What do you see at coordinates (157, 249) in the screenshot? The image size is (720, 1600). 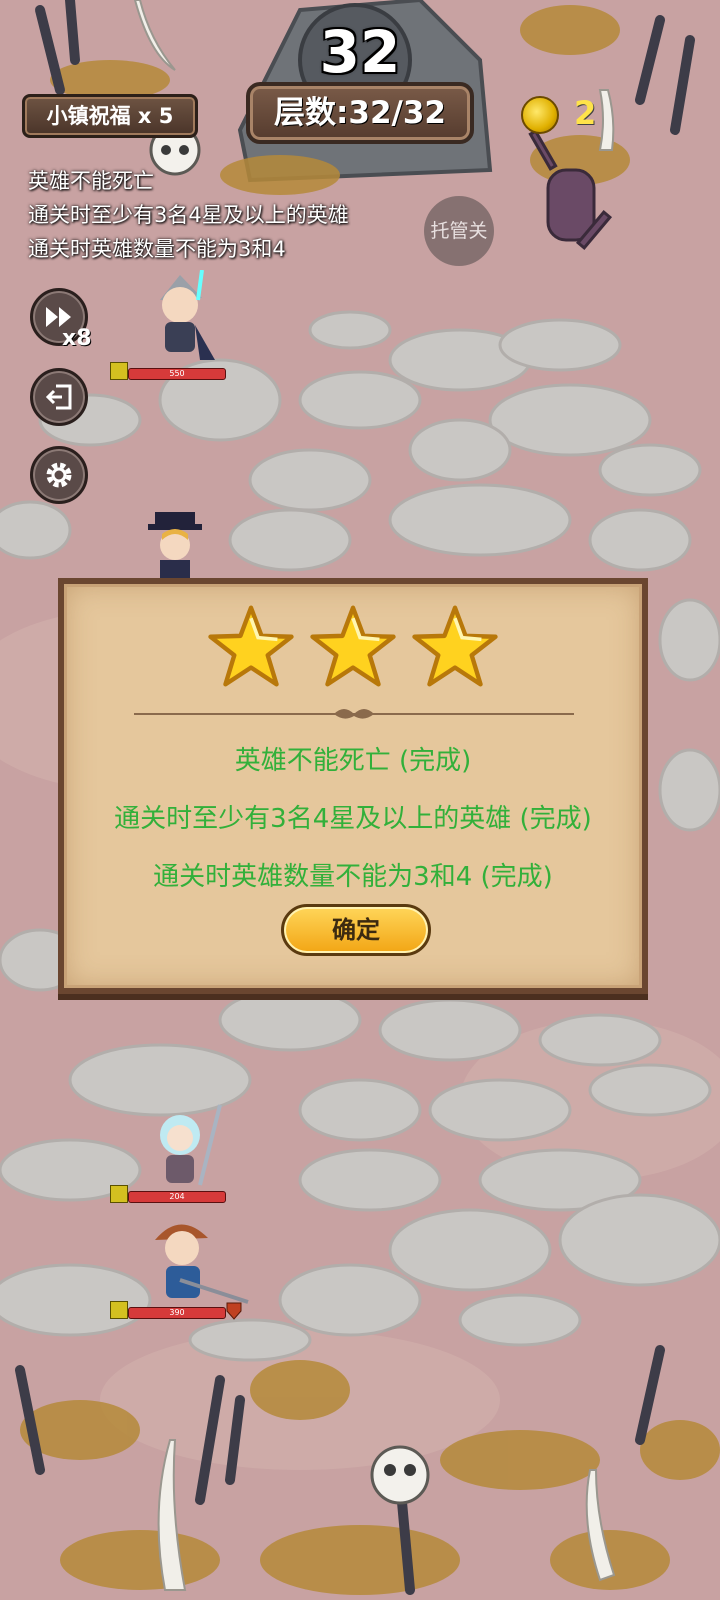 I see `objective-item: 通关时英雄数量不能为3和4` at bounding box center [157, 249].